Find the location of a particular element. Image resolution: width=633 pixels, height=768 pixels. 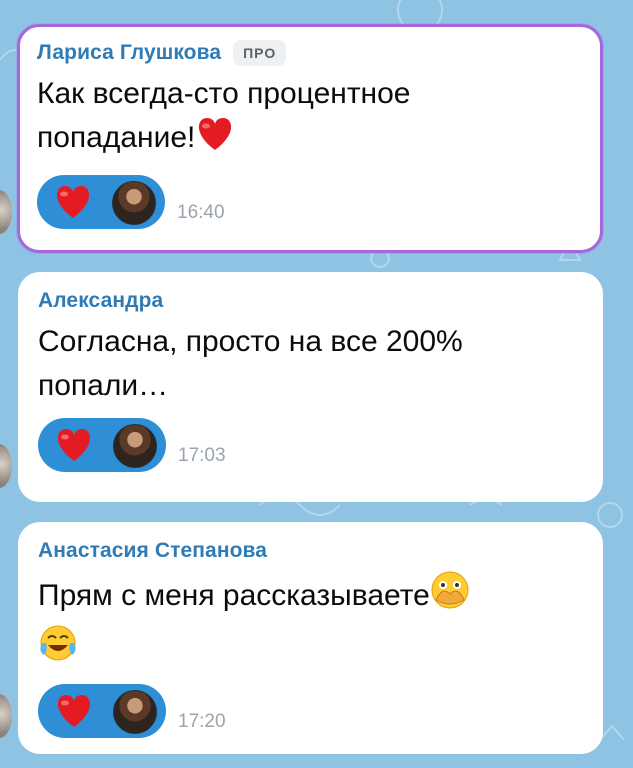

message-text: Прям с меня рассказываете is located at coordinates (310, 623).